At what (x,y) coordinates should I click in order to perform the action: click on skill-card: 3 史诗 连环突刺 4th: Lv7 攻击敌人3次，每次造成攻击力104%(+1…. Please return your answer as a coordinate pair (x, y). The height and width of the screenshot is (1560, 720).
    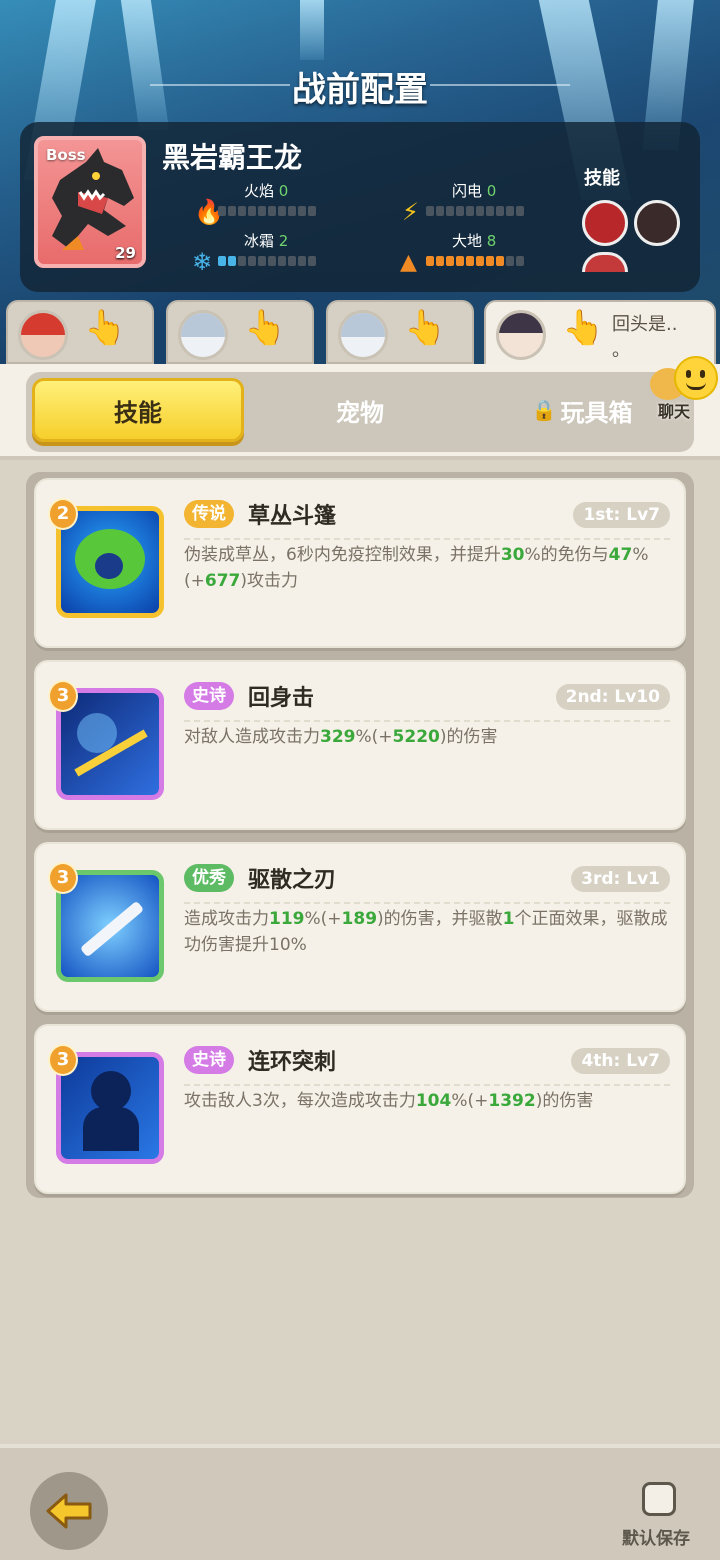
    Looking at the image, I should click on (360, 1109).